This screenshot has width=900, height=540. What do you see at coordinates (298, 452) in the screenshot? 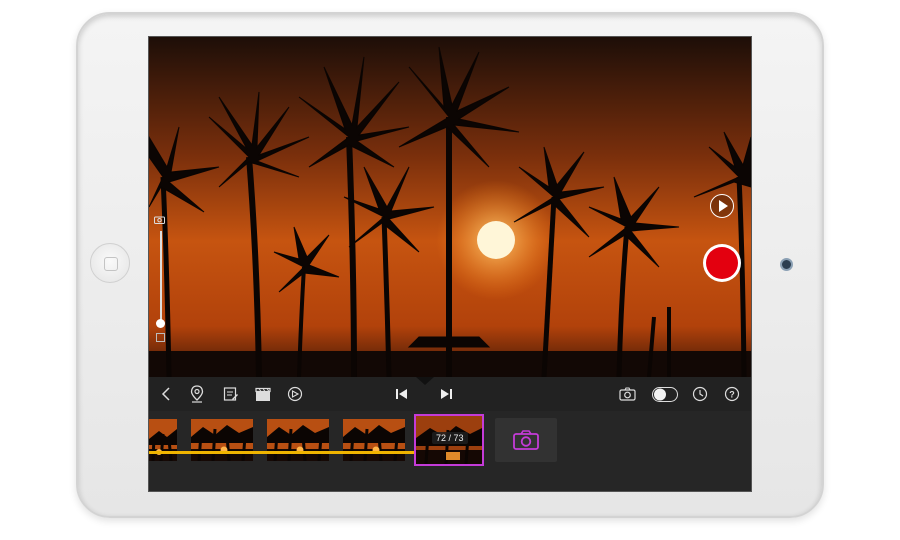
I see `timeline-progress` at bounding box center [298, 452].